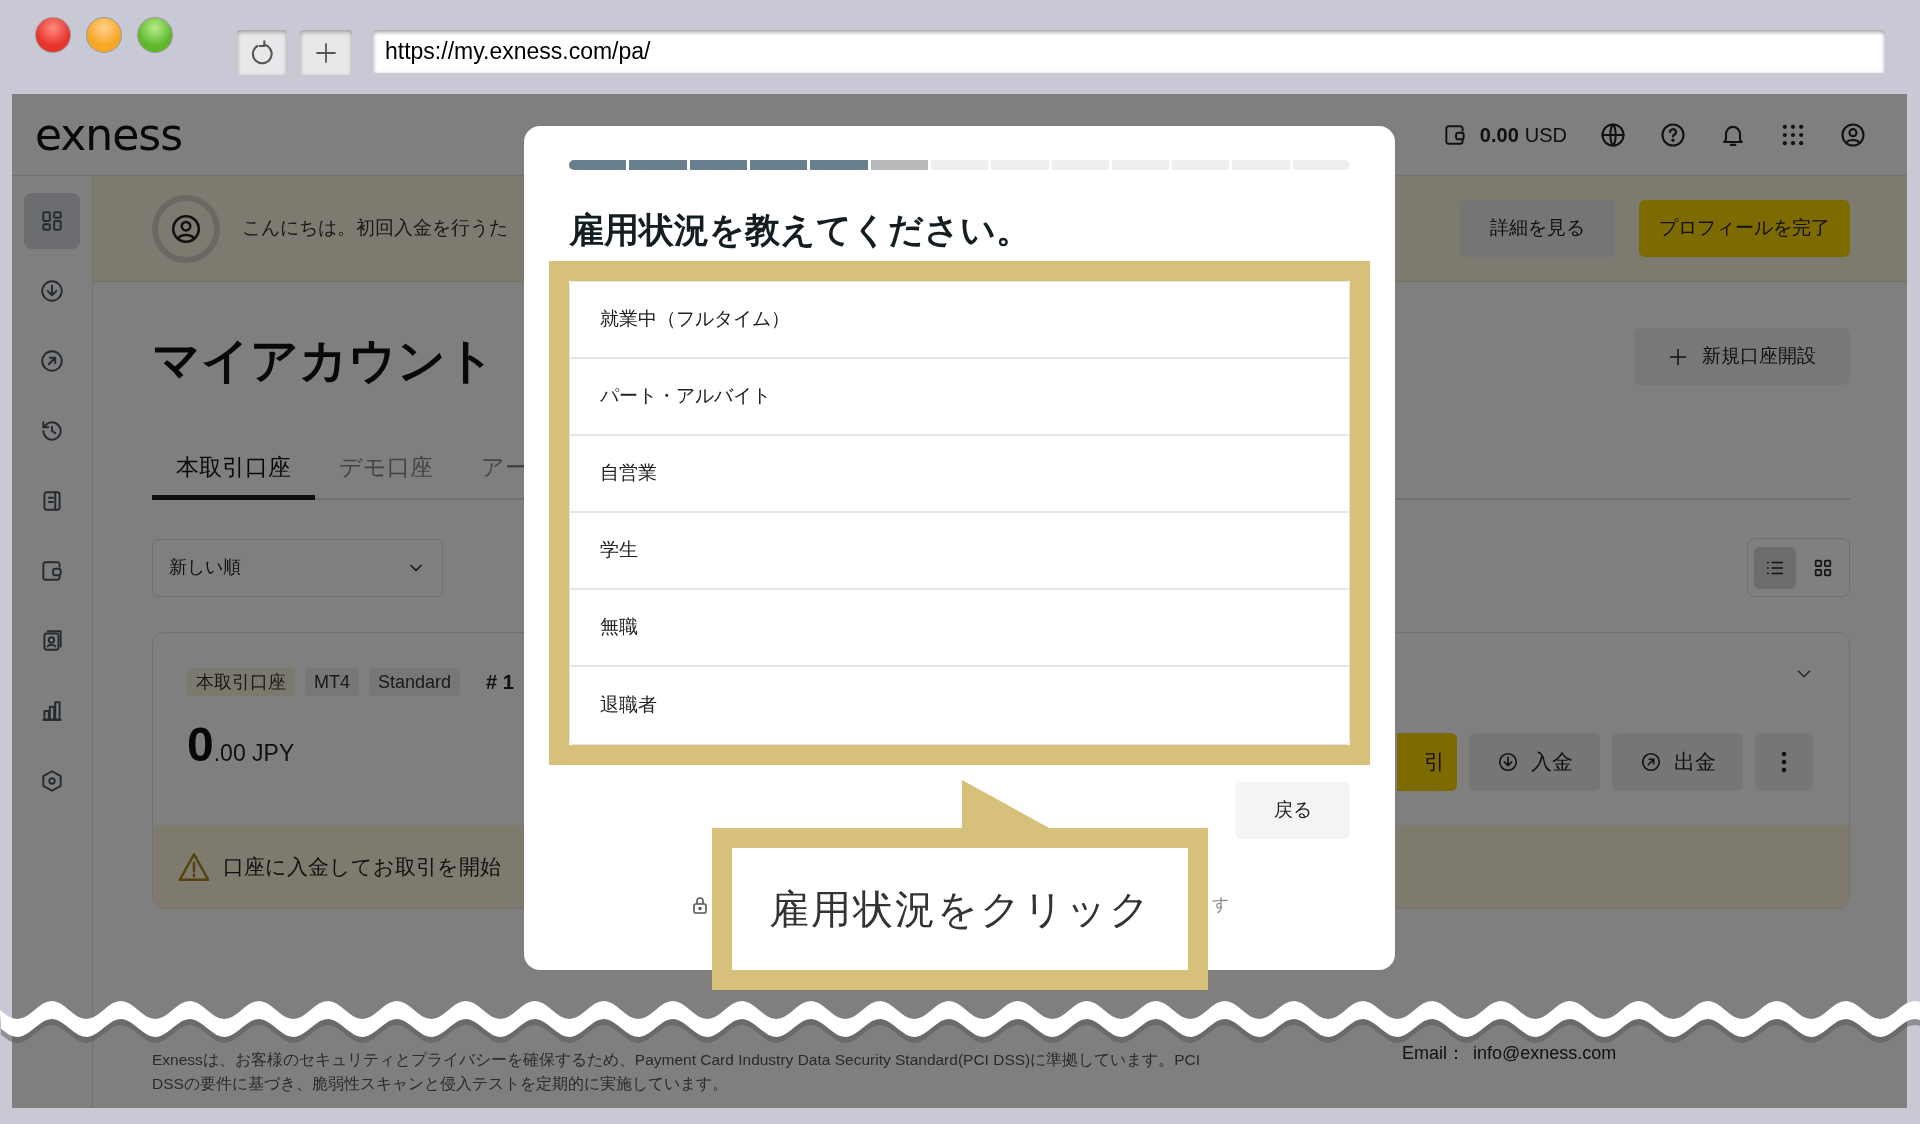  Describe the element at coordinates (297, 567) in the screenshot. I see `sort-dropdown: 新しい順` at that location.